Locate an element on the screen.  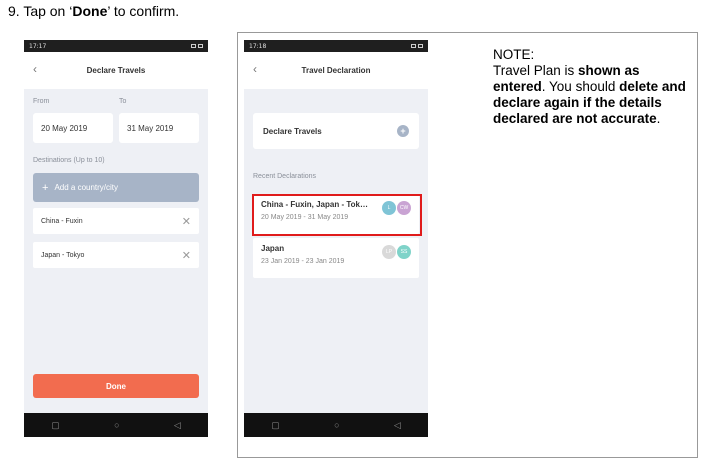
declaration-dates: 23 Jan 2019 - 23 Jan 2019 is located at coordinates (303, 261).